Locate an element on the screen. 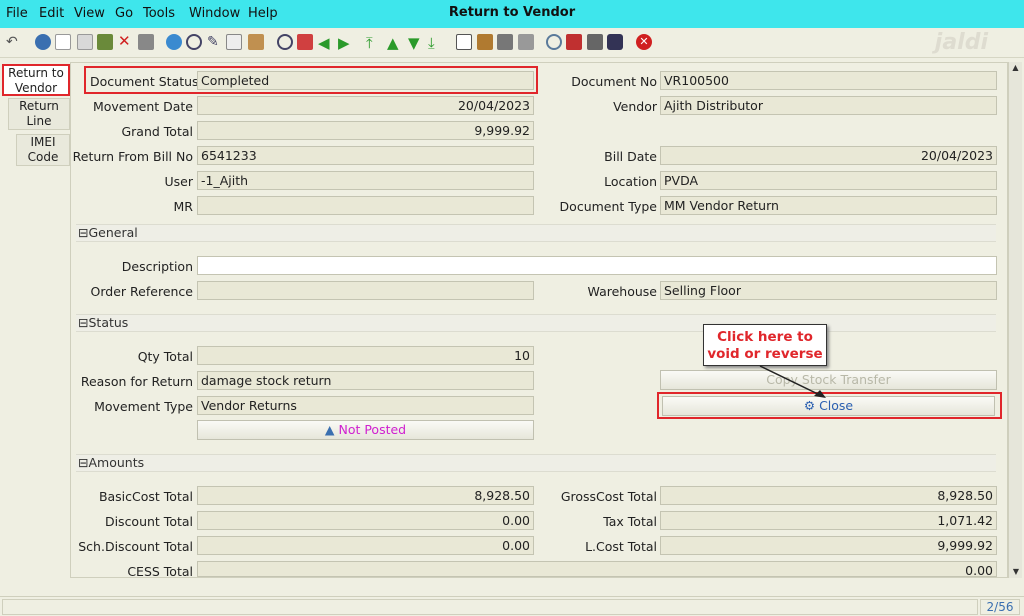 Image resolution: width=1024 pixels, height=616 pixels. clock-icon is located at coordinates (285, 42).